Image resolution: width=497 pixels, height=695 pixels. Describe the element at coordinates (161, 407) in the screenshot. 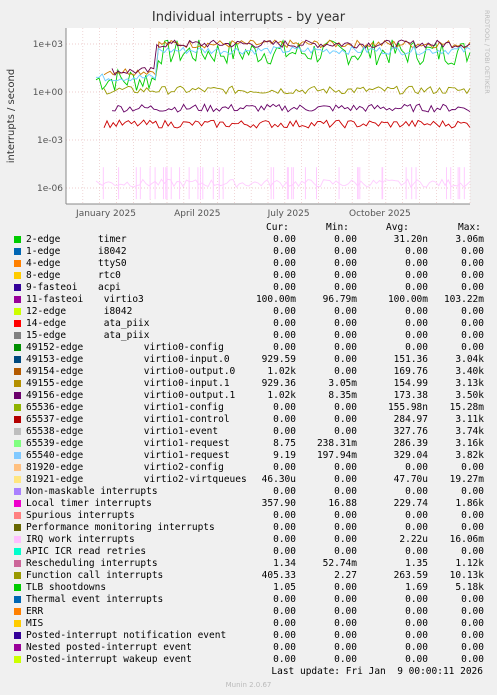

I see `legend-desc: virtio1-config` at that location.